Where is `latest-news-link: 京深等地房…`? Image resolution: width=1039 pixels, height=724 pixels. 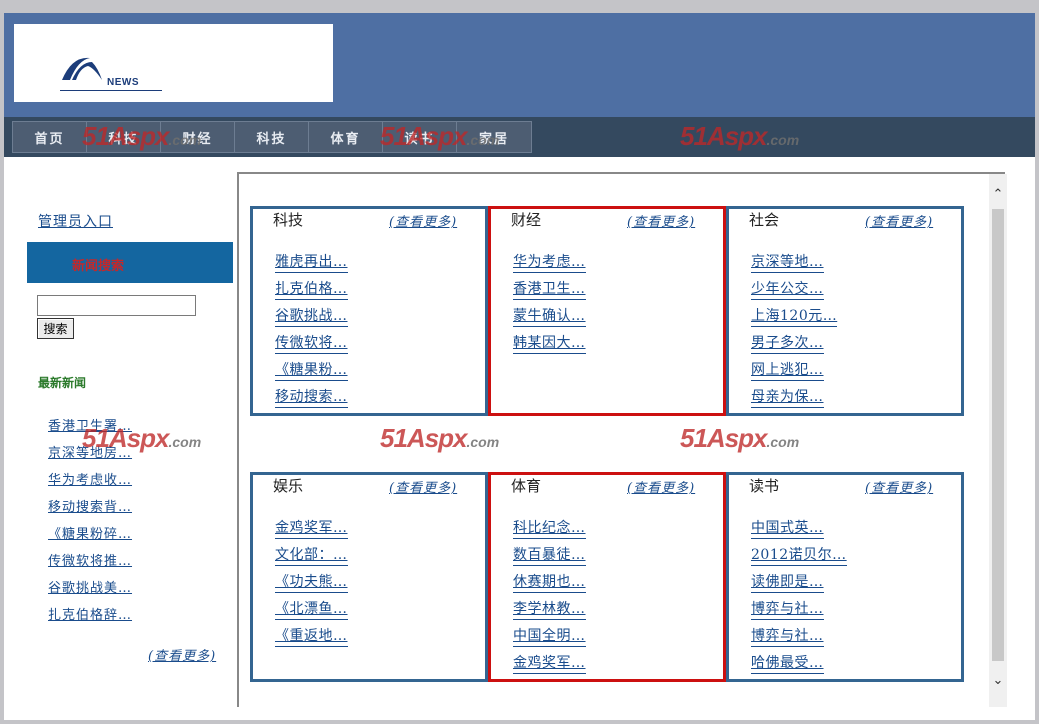 latest-news-link: 京深等地房… is located at coordinates (90, 453).